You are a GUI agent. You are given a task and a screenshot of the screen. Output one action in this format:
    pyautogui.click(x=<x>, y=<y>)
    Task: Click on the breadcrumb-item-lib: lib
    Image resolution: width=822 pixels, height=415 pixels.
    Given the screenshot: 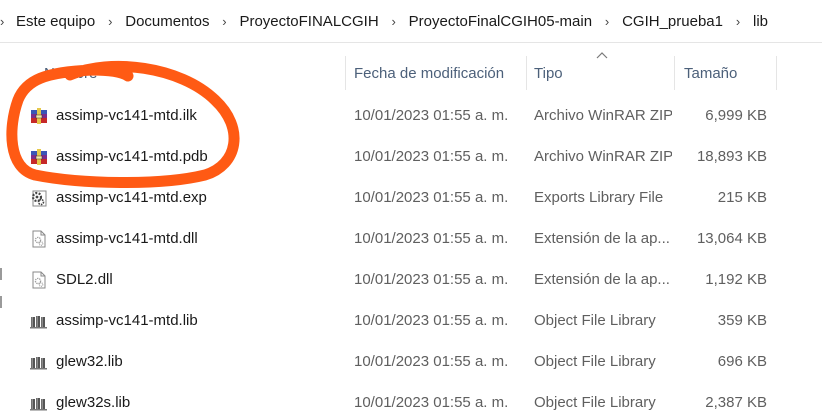 What is the action you would take?
    pyautogui.click(x=760, y=21)
    